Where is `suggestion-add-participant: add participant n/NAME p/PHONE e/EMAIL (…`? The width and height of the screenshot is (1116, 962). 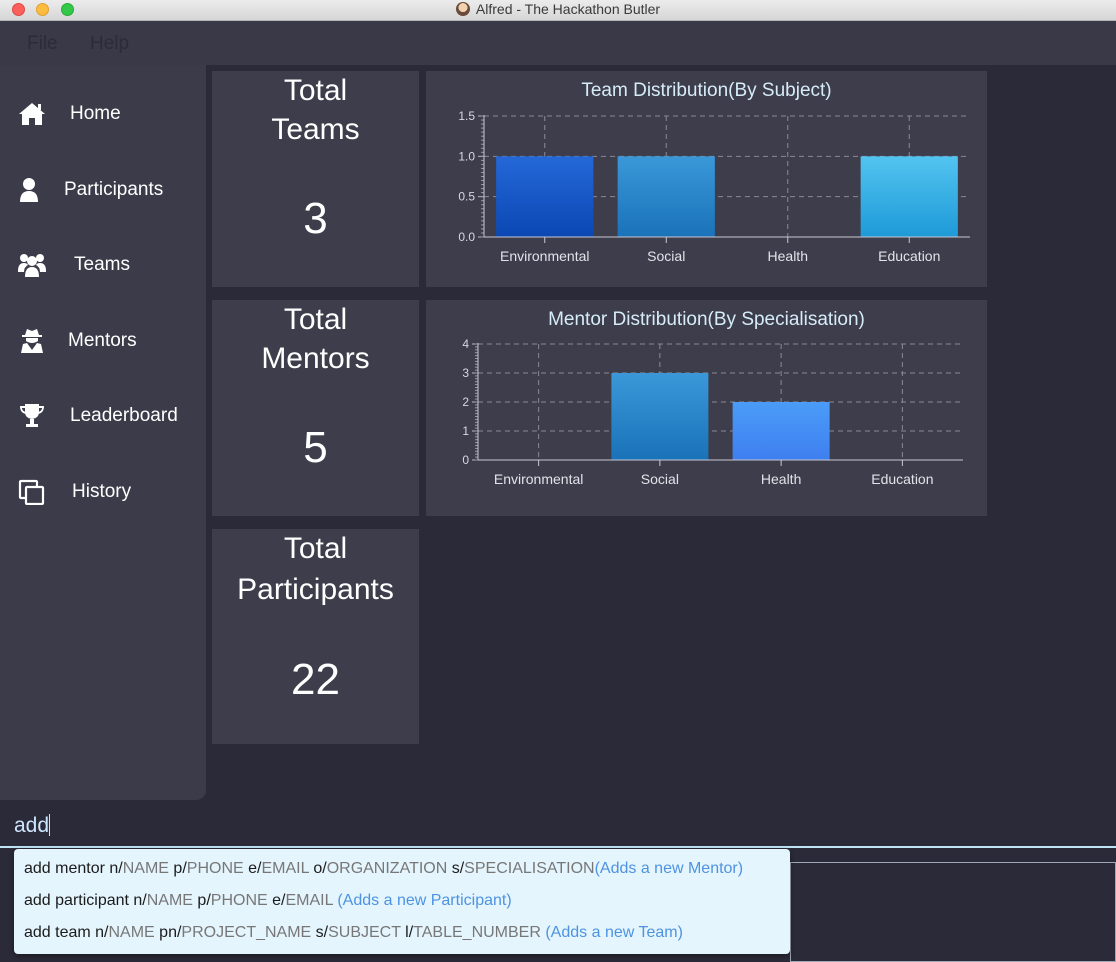 suggestion-add-participant: add participant n/NAME p/PHONE e/EMAIL (… is located at coordinates (268, 901).